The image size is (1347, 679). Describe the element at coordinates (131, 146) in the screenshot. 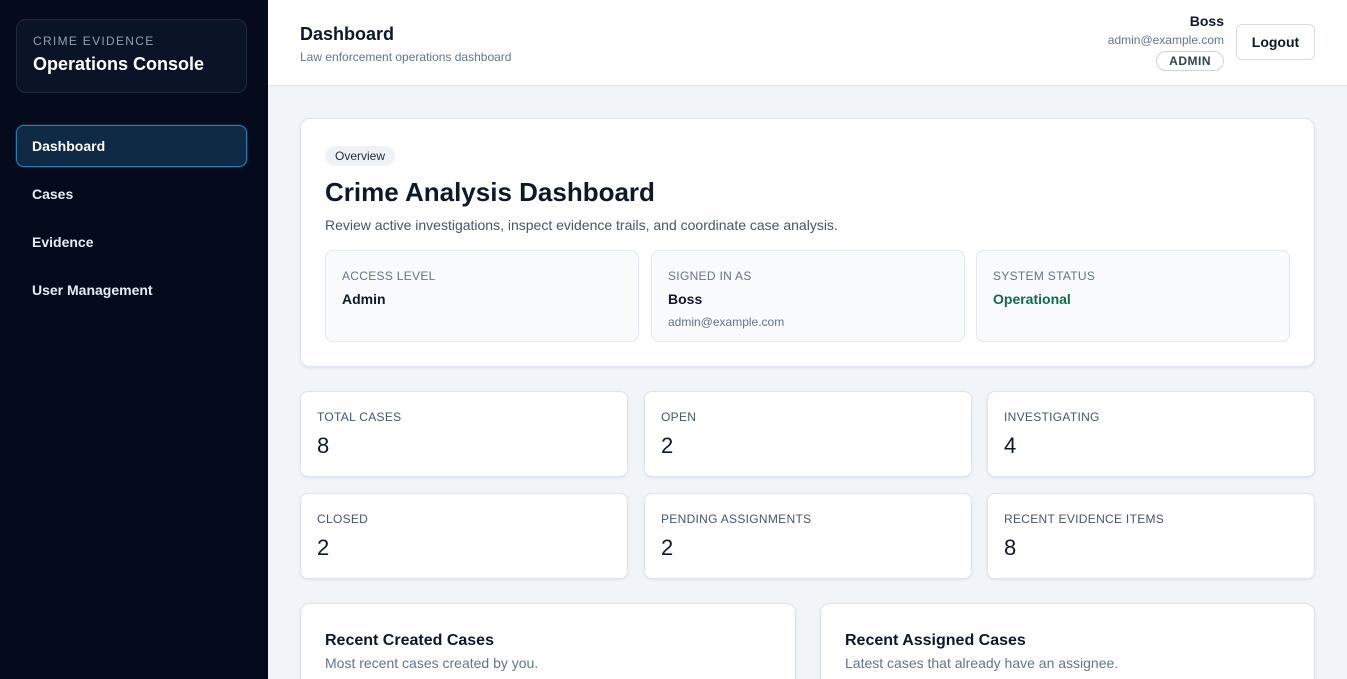

I see `sidebar-item-dashboard: Dashboard` at that location.